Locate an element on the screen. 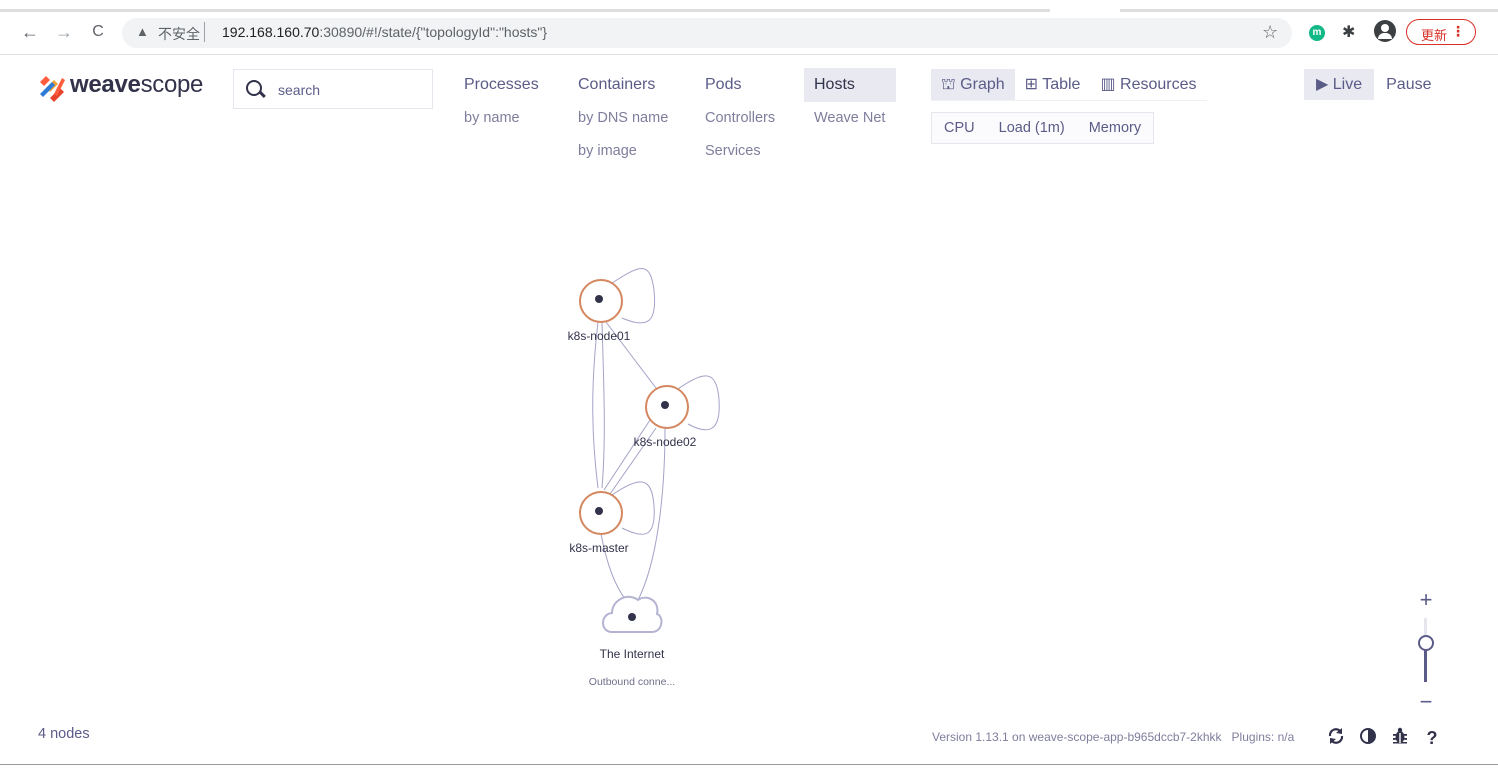 The image size is (1498, 778). weavescope-wordmark: weavescope is located at coordinates (136, 85).